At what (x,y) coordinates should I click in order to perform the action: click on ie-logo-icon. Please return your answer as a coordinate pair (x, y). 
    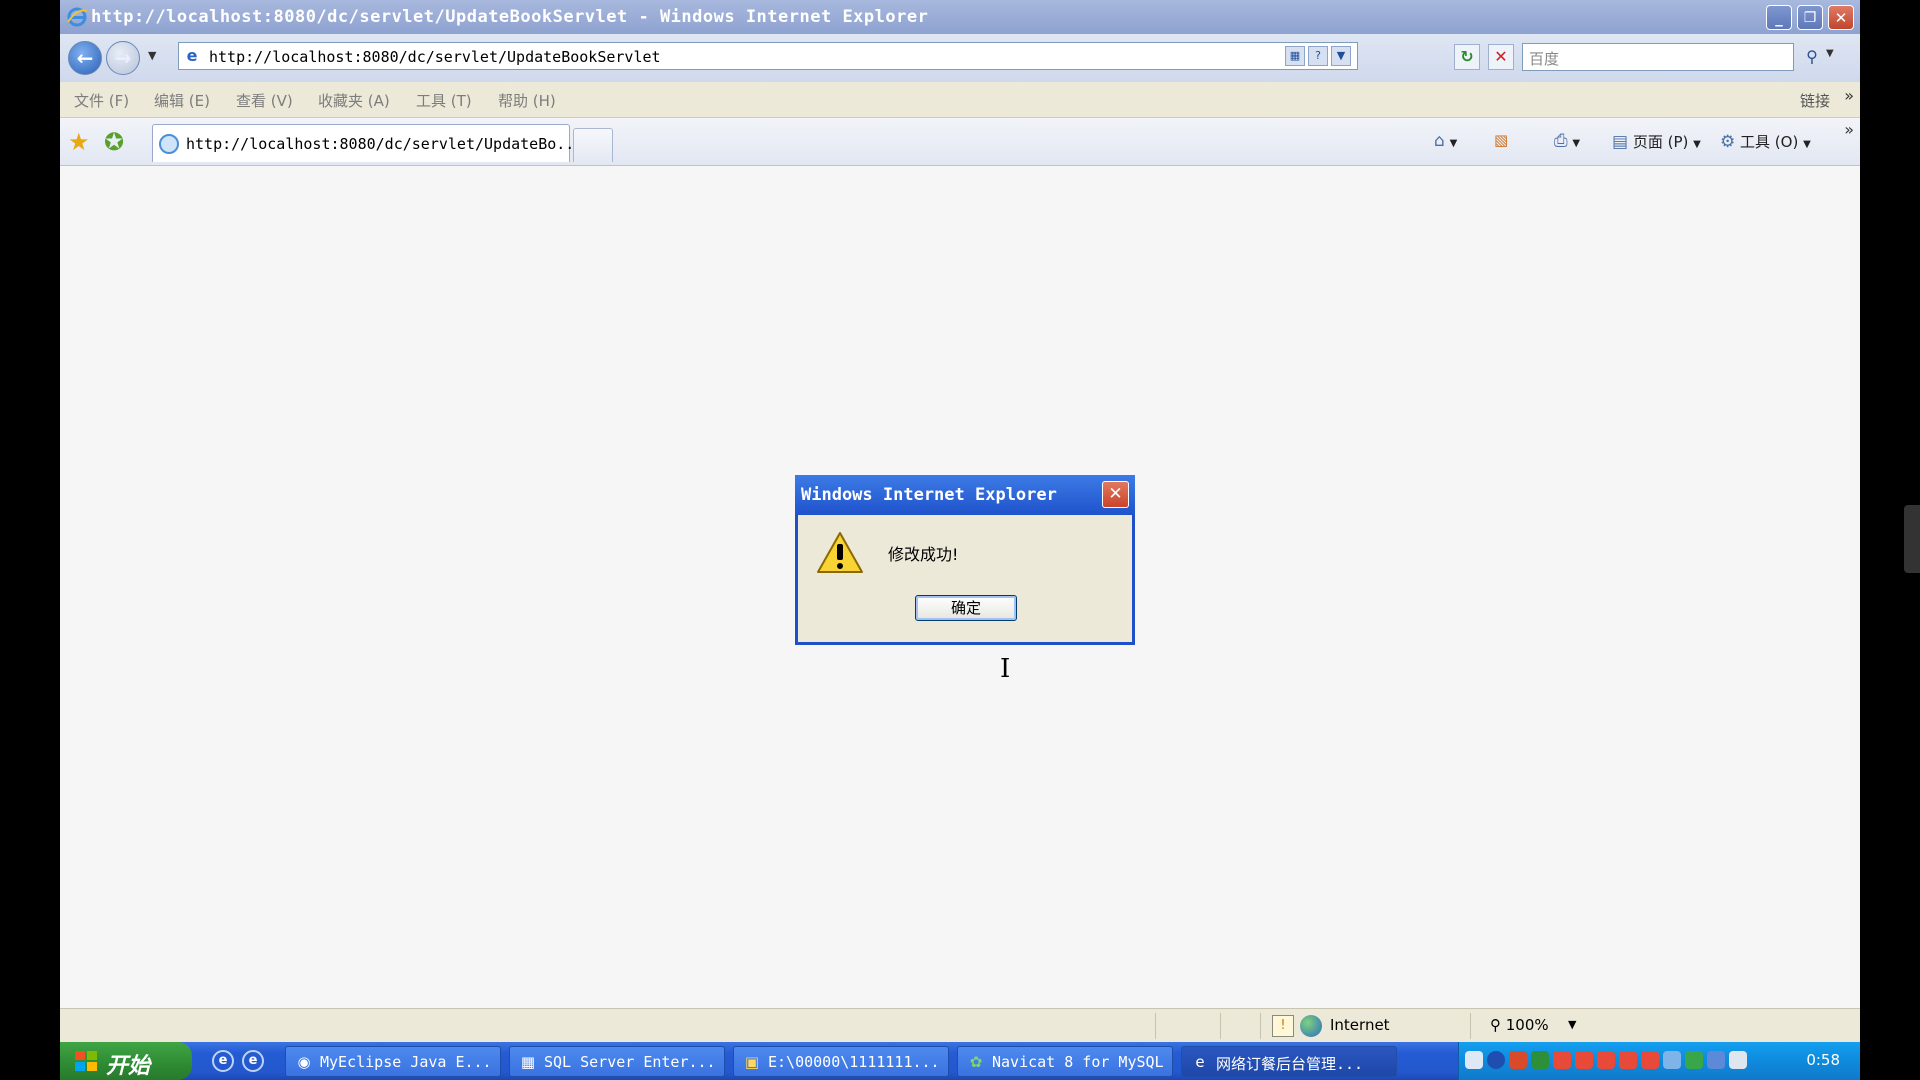
    Looking at the image, I should click on (77, 17).